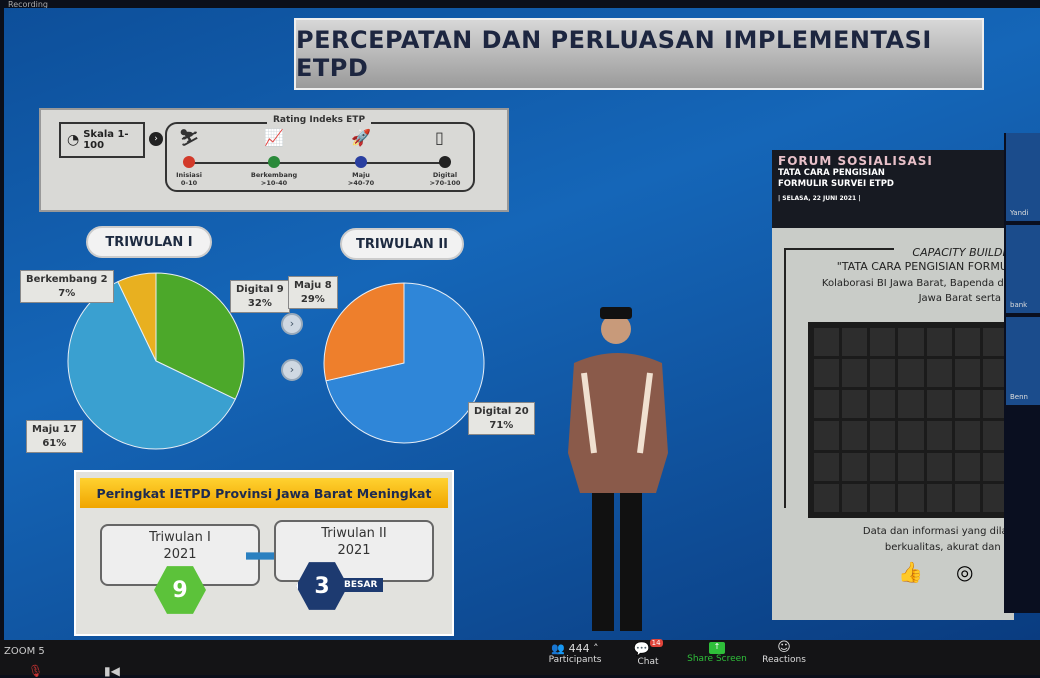 The height and width of the screenshot is (678, 1040). Describe the element at coordinates (1023, 177) in the screenshot. I see `participant-tile: Yandi` at that location.